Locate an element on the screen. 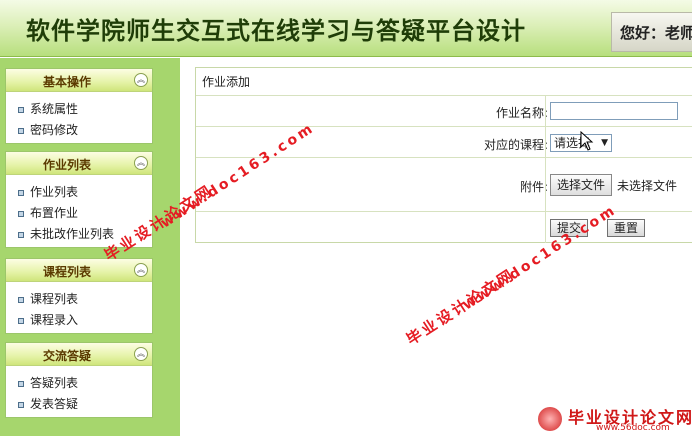  homework-name-input is located at coordinates (614, 111).